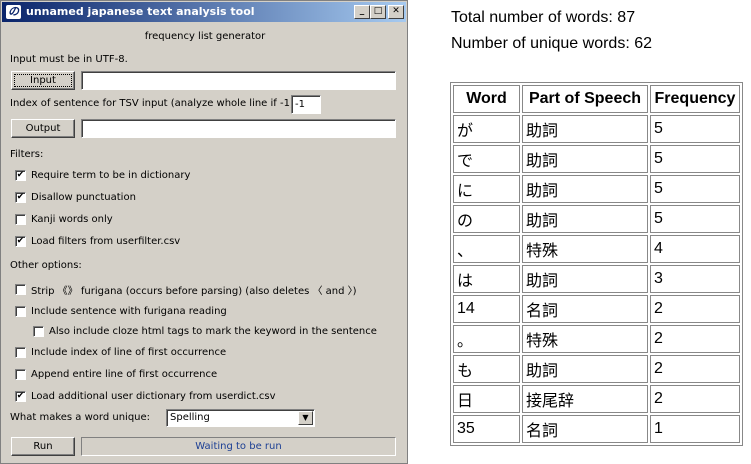 The width and height of the screenshot is (751, 464). I want to click on option-include-sentence: Include sentence with furigana reading, so click(121, 311).